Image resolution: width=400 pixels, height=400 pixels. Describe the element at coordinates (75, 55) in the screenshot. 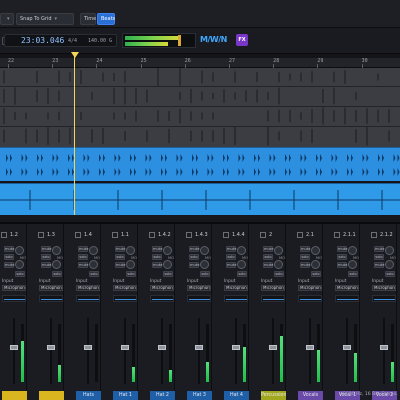

I see `playhead-handle` at that location.